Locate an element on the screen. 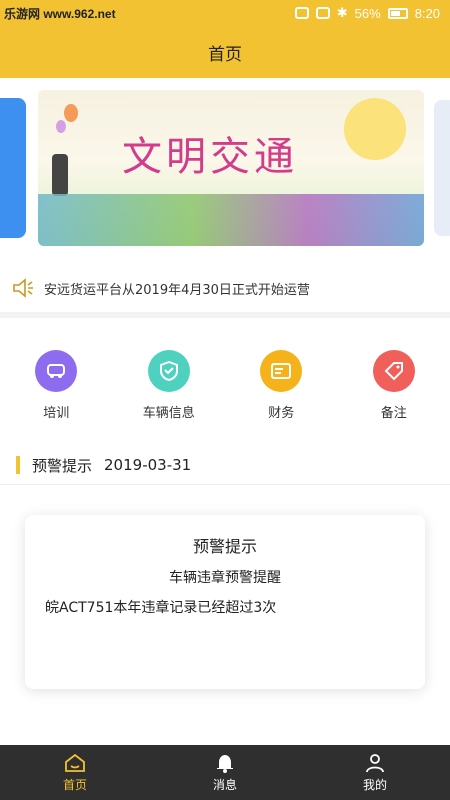 This screenshot has height=800, width=450. nav-item-profile: 我的 is located at coordinates (375, 772).